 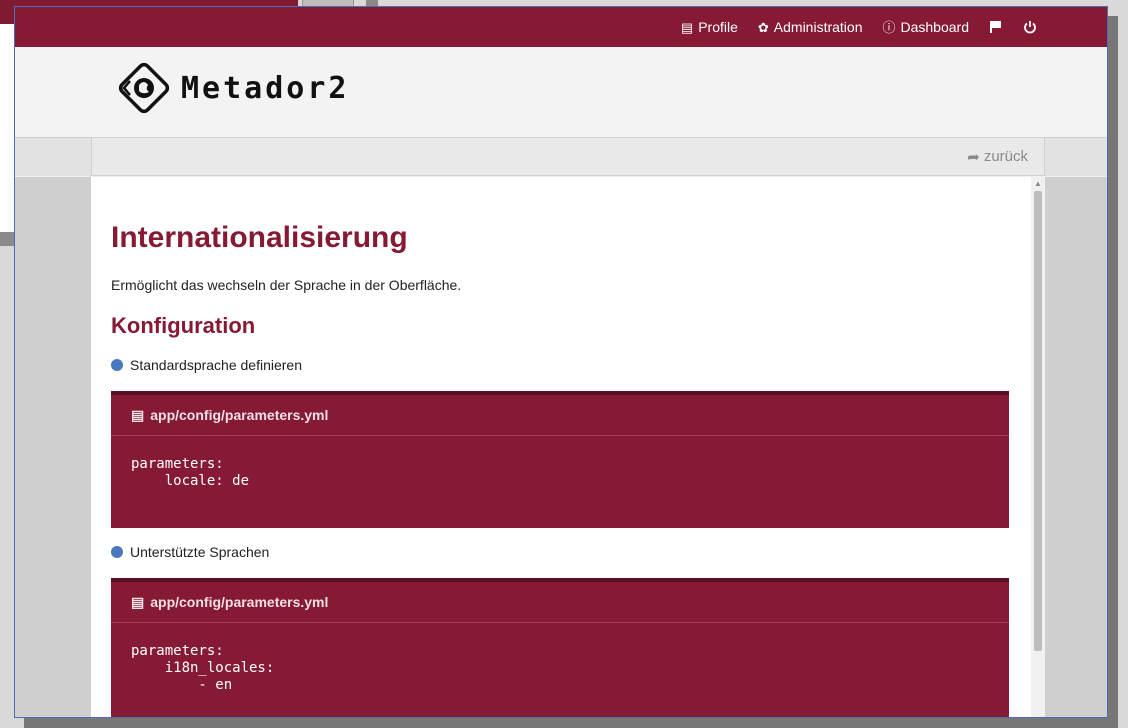 I want to click on vertical-scrollbar: ▲, so click(x=1038, y=447).